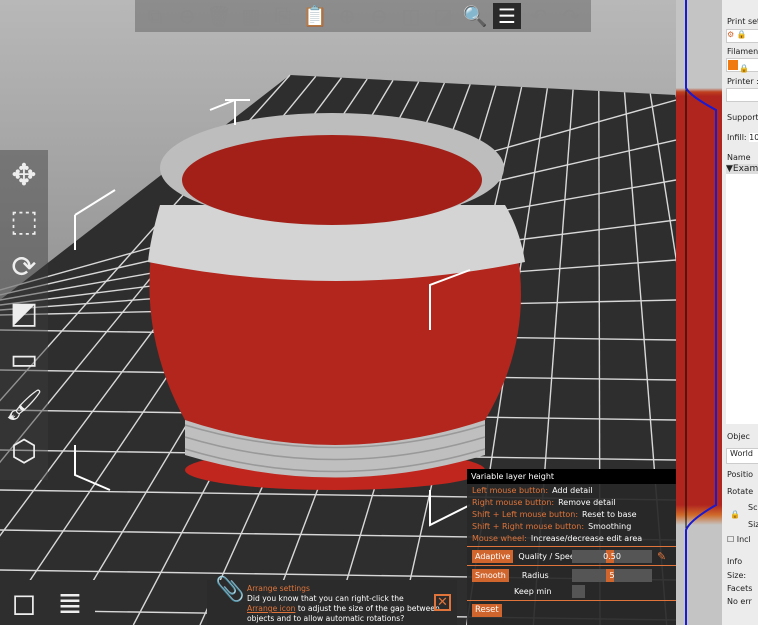  What do you see at coordinates (493, 556) in the screenshot?
I see `adaptive-button: Adaptive` at bounding box center [493, 556].